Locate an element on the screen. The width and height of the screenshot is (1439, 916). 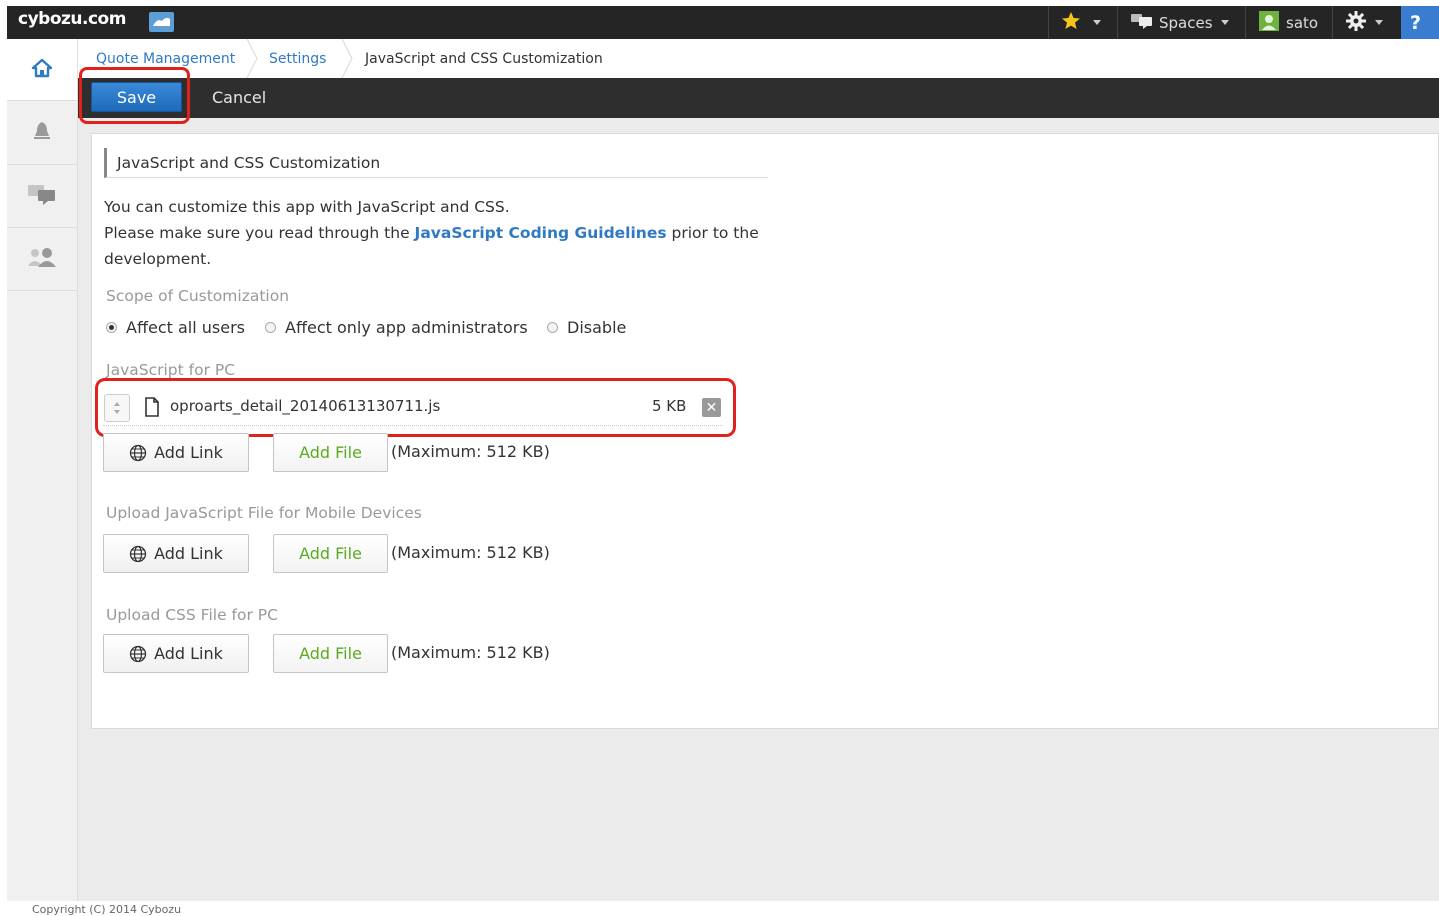
sidebar-notifications is located at coordinates (42, 133).